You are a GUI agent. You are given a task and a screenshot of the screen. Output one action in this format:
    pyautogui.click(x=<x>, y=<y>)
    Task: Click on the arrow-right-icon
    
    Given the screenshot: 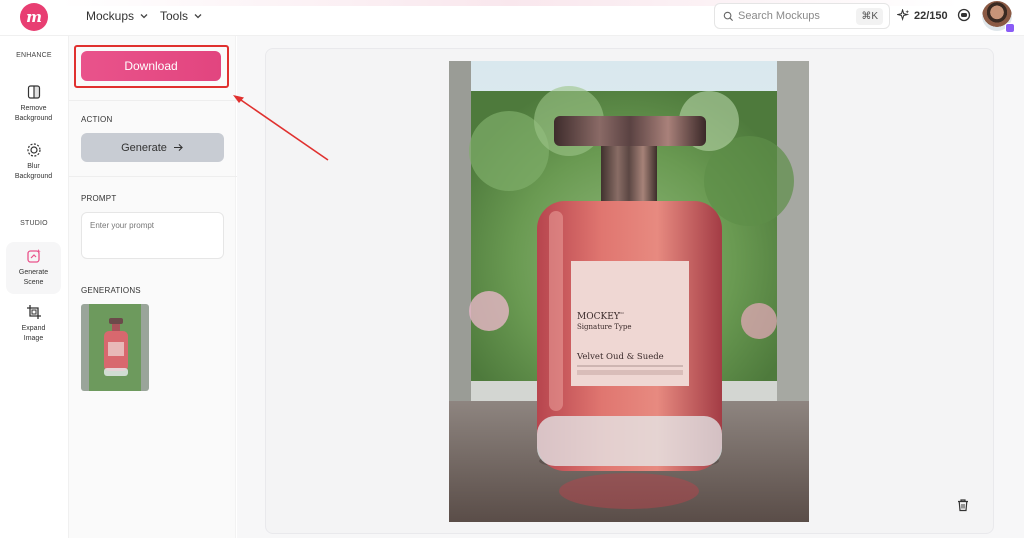 What is the action you would take?
    pyautogui.click(x=178, y=147)
    